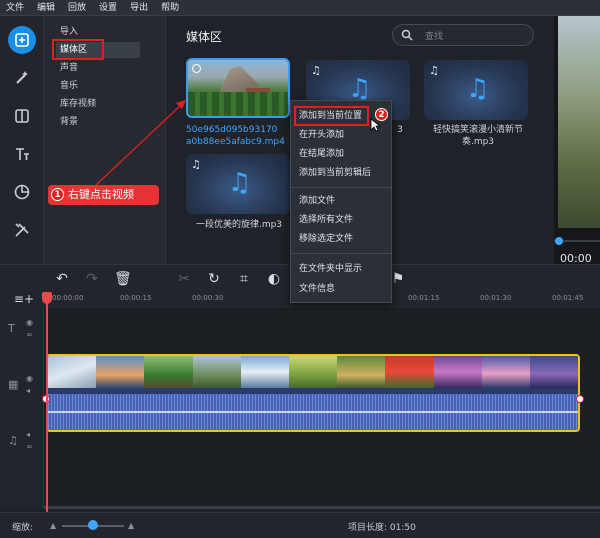 The height and width of the screenshot is (538, 600). I want to click on ctx-add-at-end: 在结尾添加, so click(321, 154).